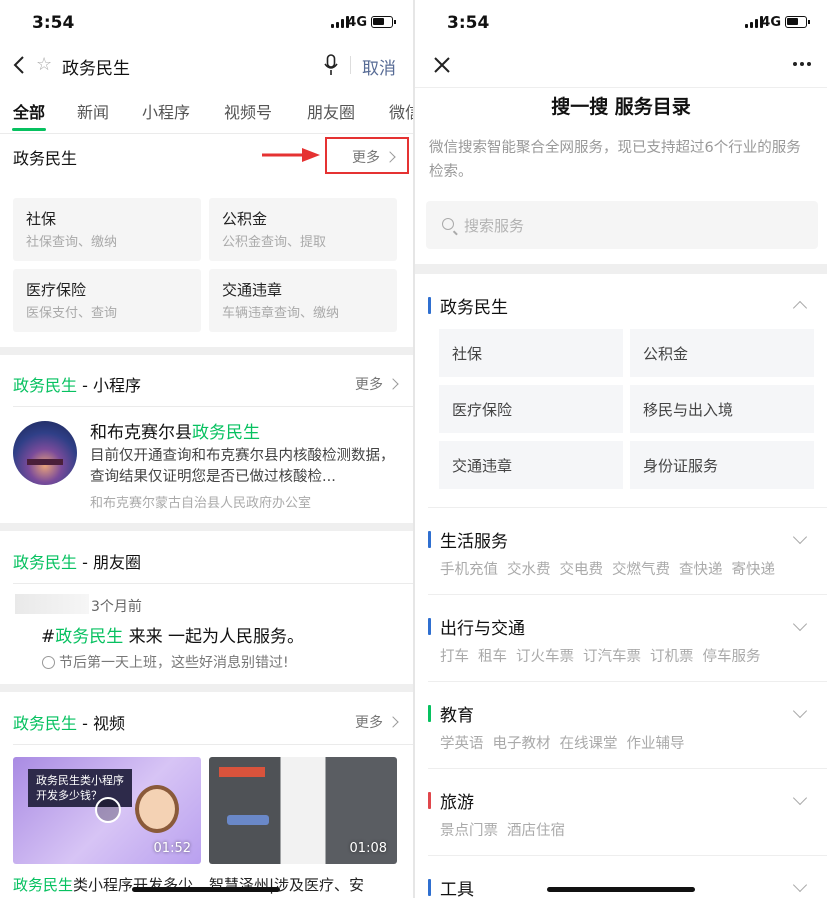 This screenshot has height=898, width=827. I want to click on tab-all: 全部, so click(29, 111).